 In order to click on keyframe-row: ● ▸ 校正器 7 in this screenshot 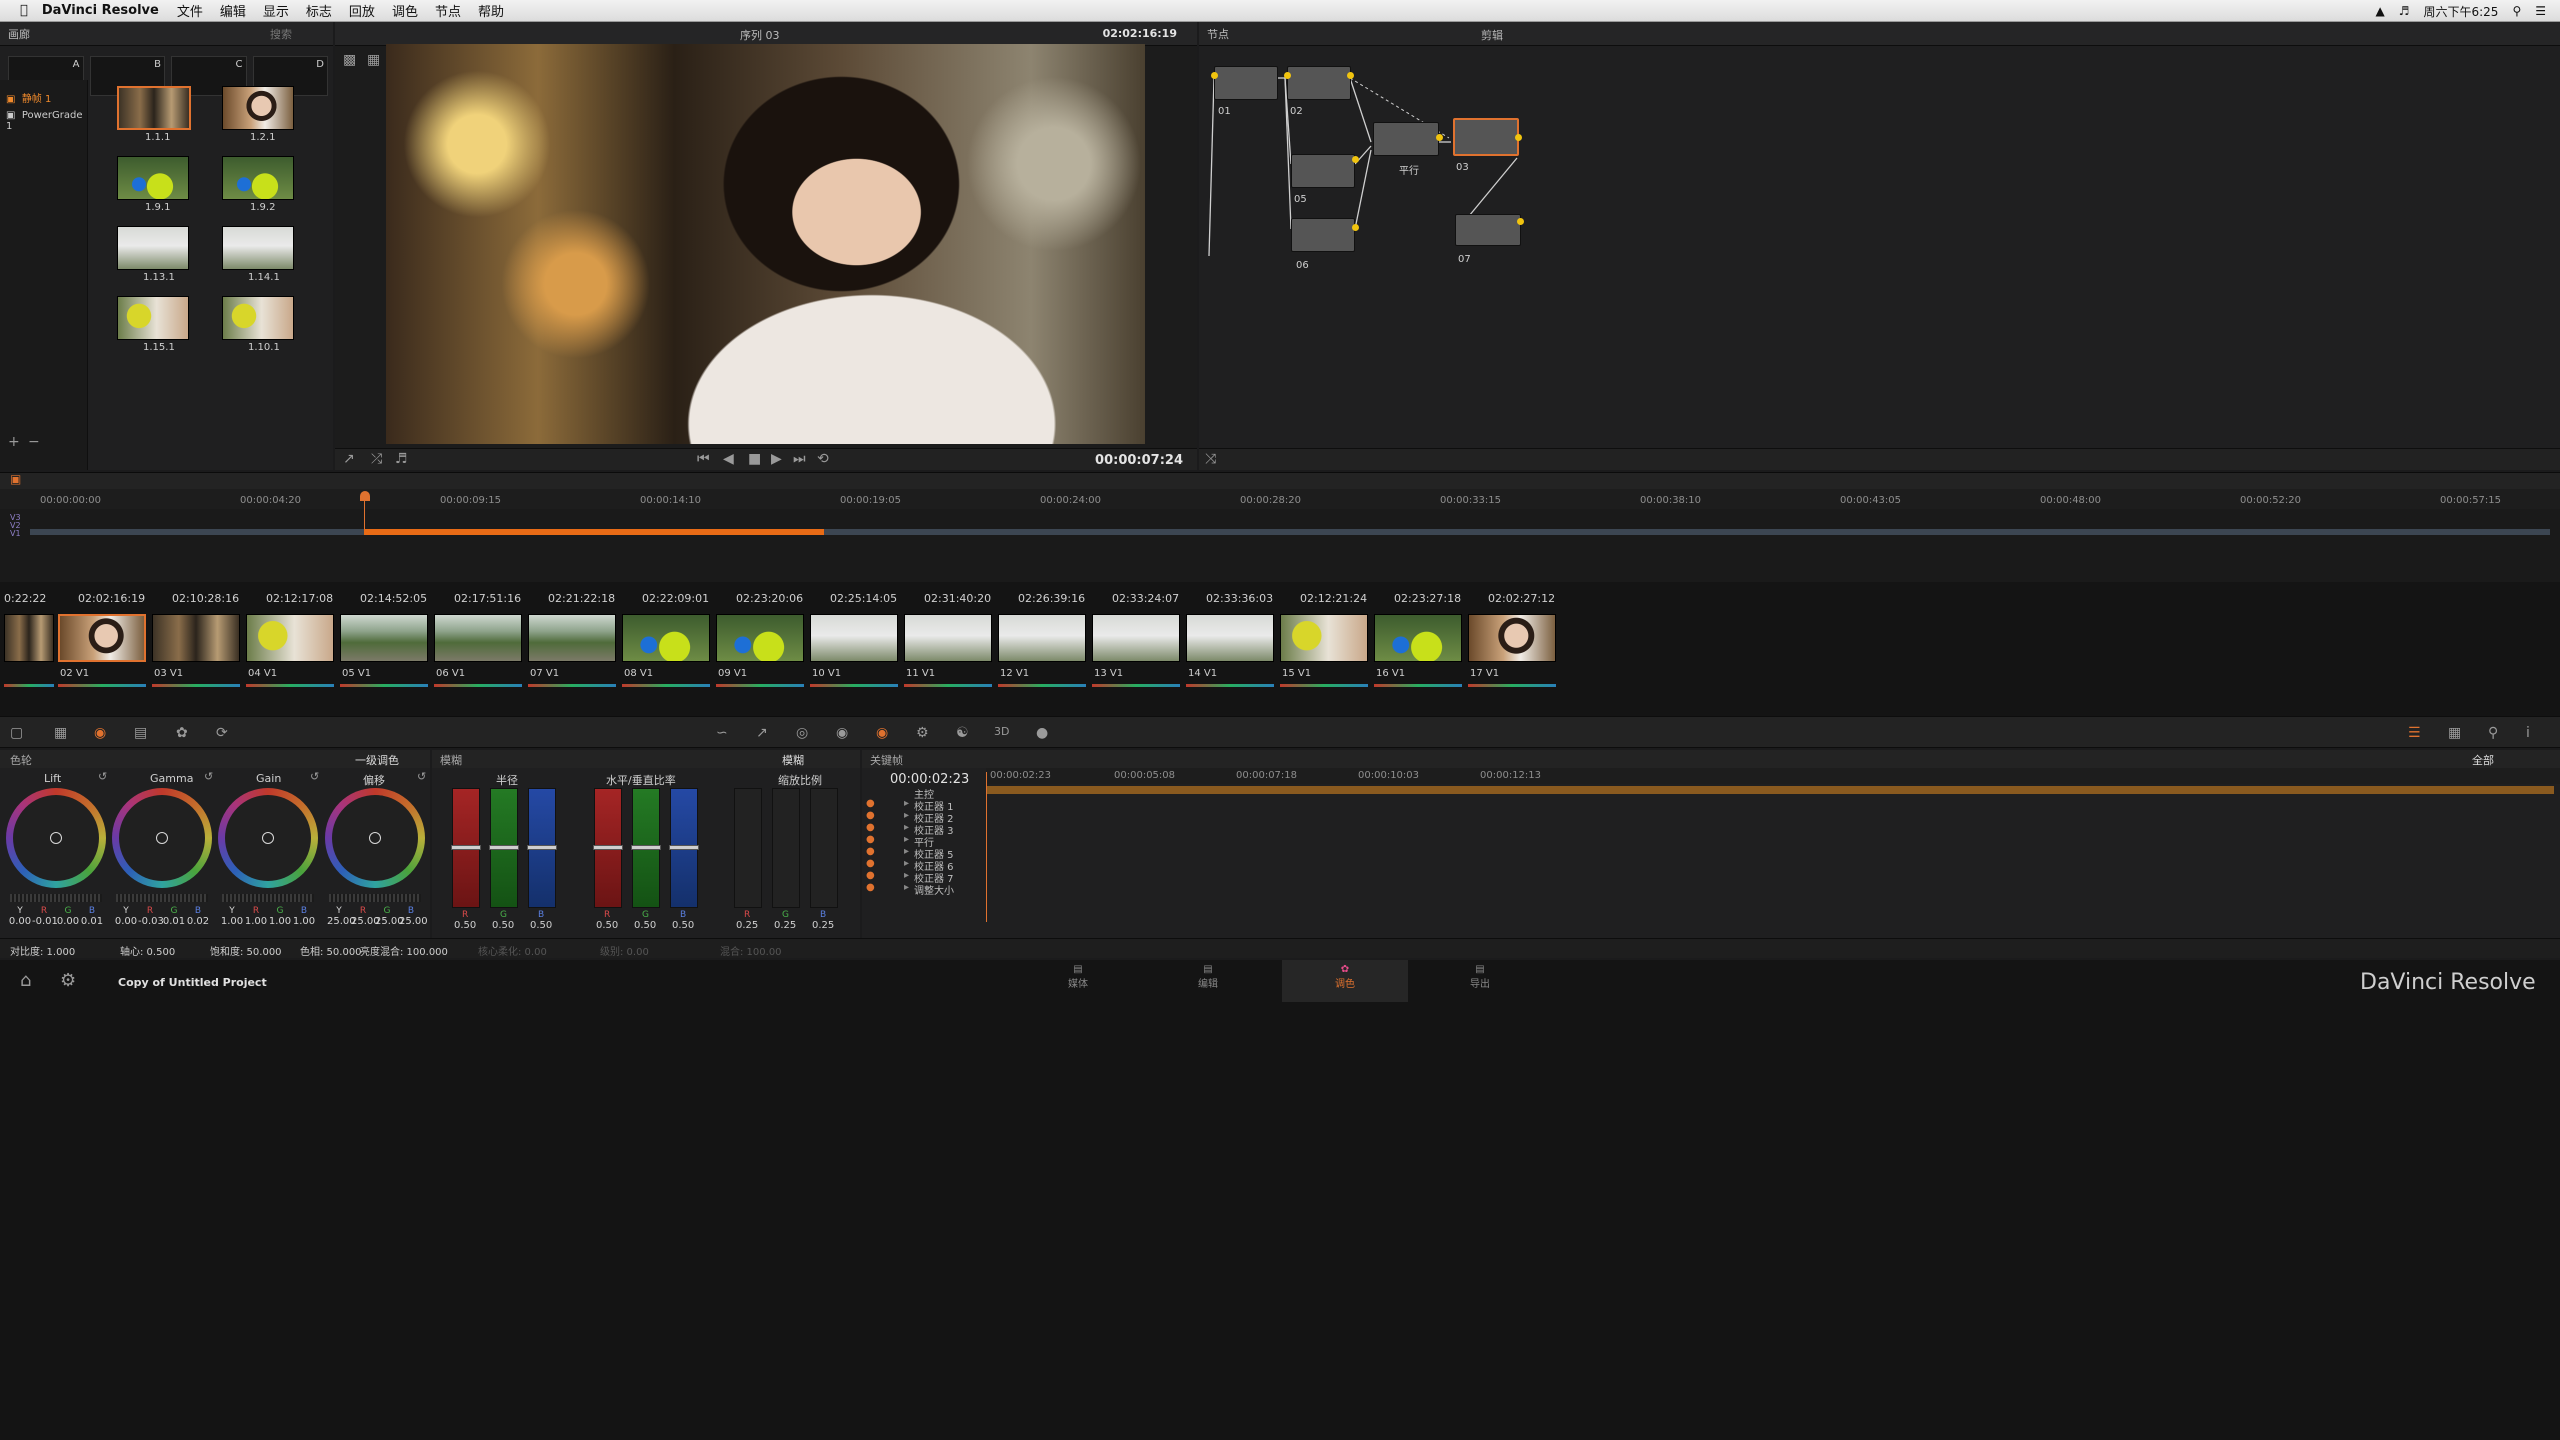, I will do `click(924, 877)`.